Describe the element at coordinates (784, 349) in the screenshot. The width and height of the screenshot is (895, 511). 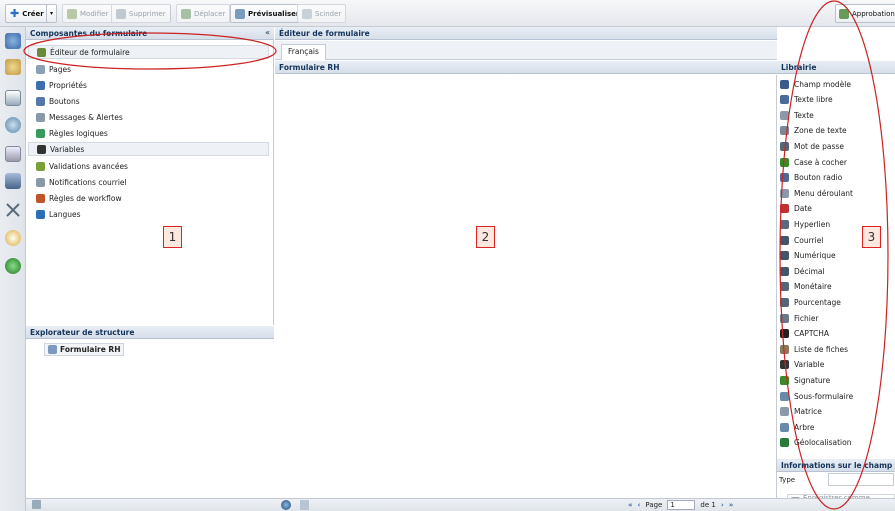
I see `record-list-icon` at that location.